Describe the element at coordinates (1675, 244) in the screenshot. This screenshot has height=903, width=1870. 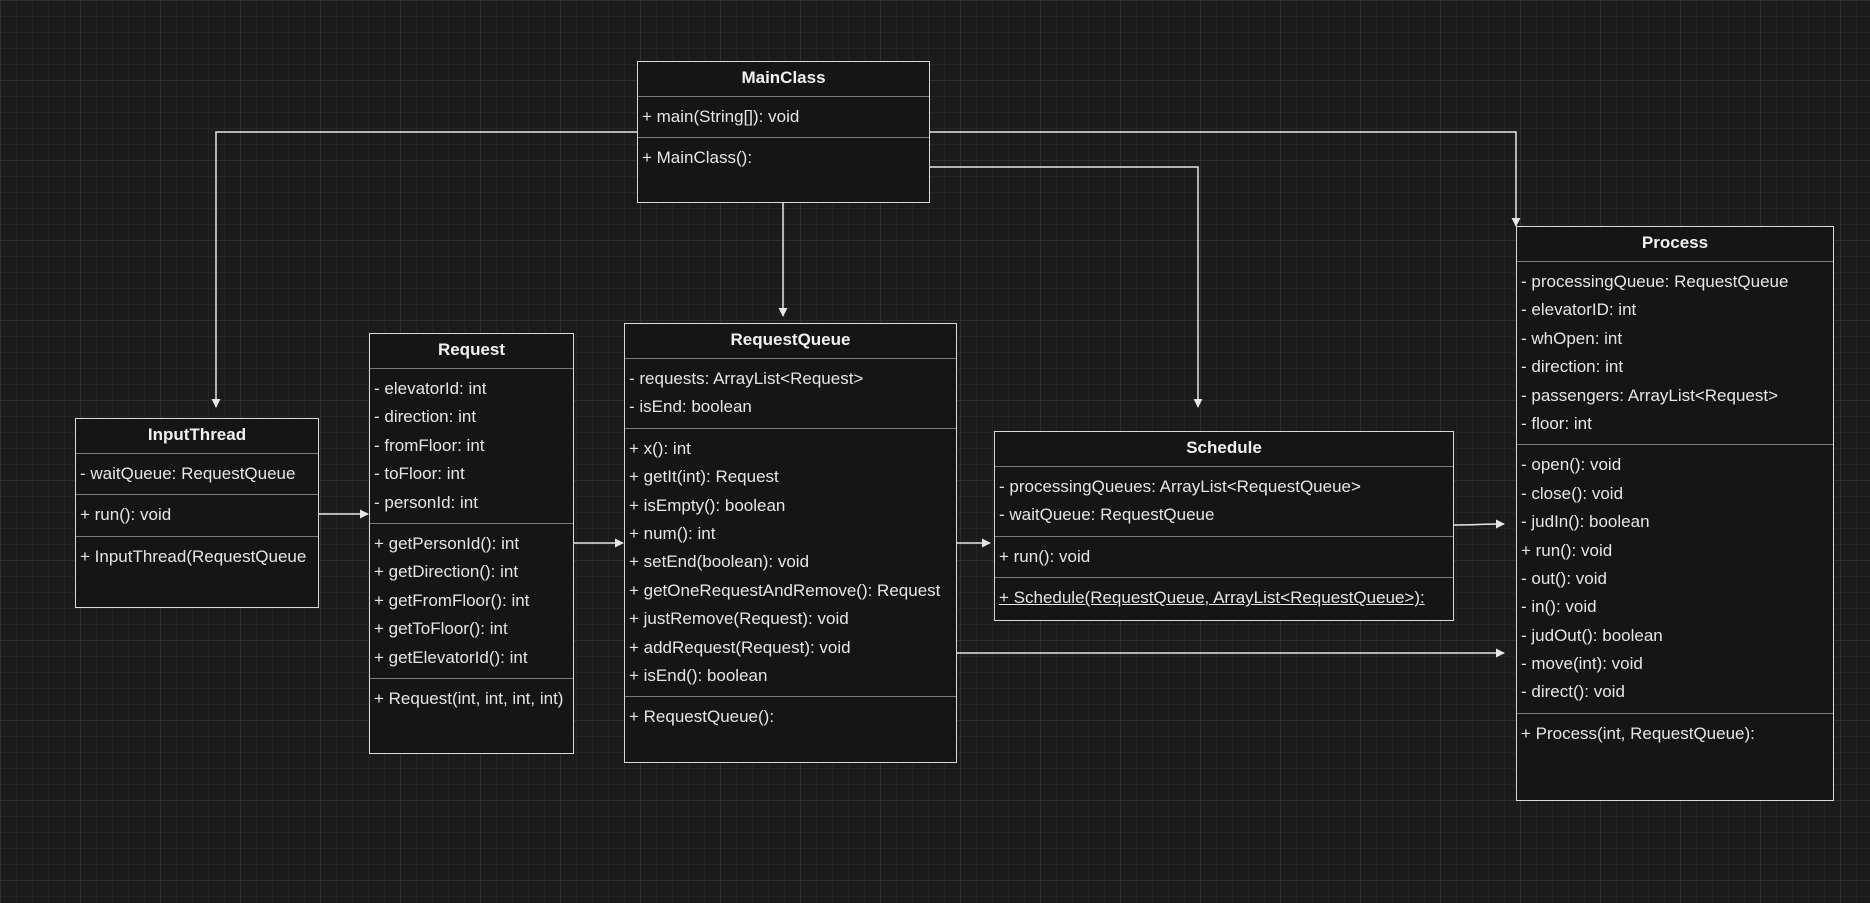
I see `class-title: Process` at that location.